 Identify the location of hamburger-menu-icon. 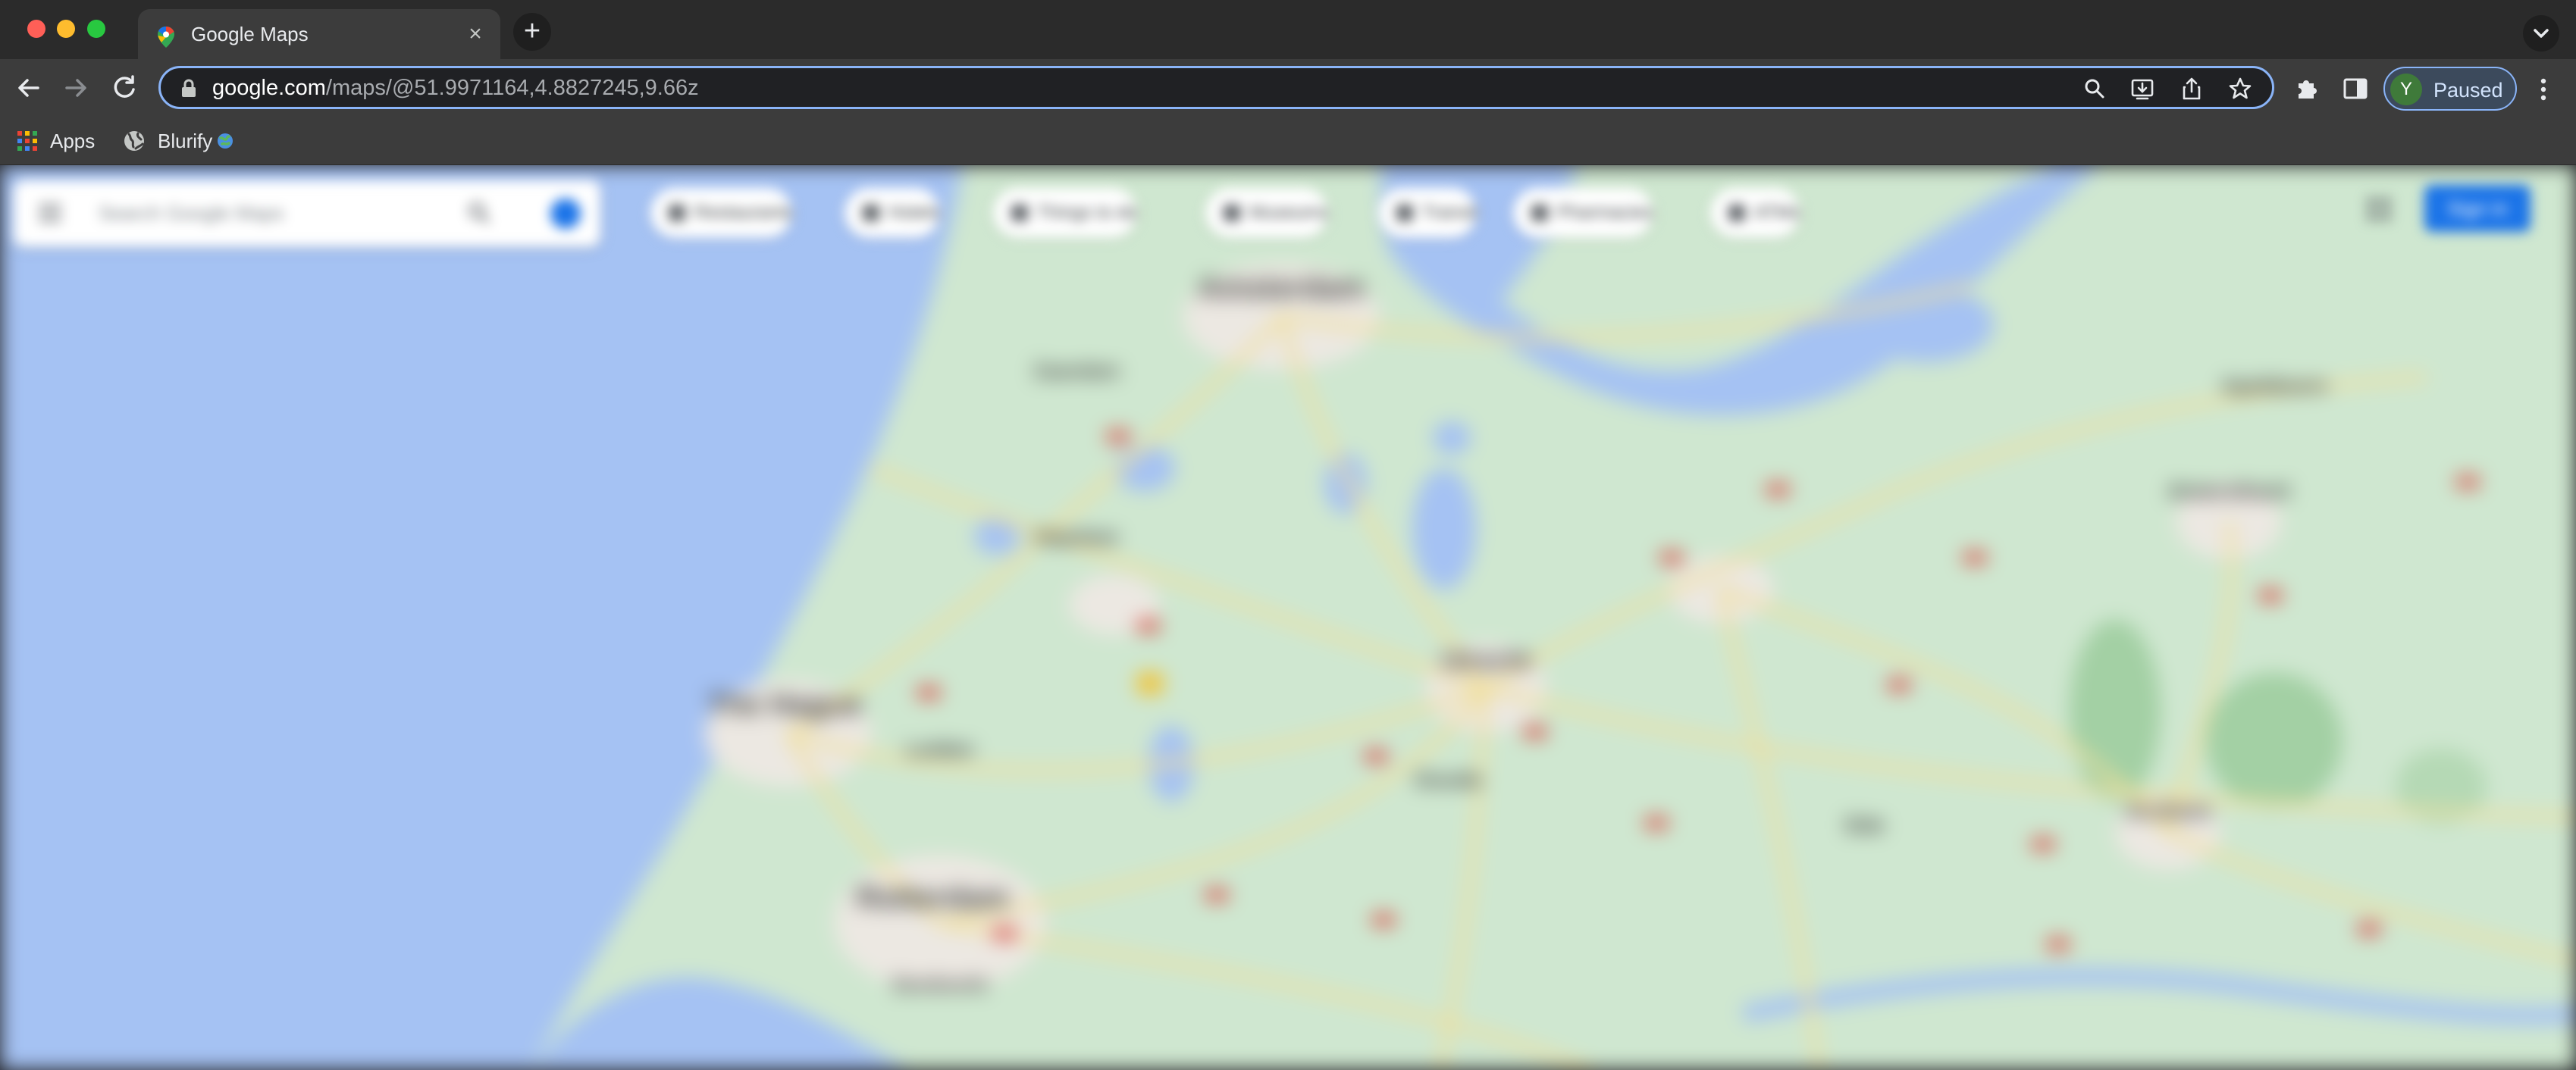
(50, 213).